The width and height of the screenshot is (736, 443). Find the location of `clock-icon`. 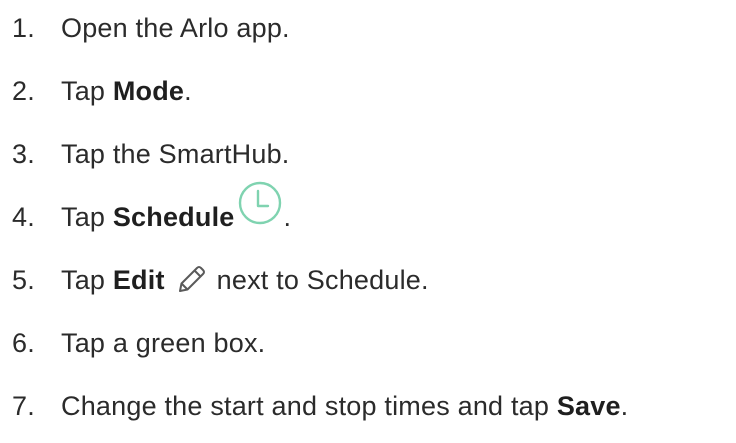

clock-icon is located at coordinates (260, 203).